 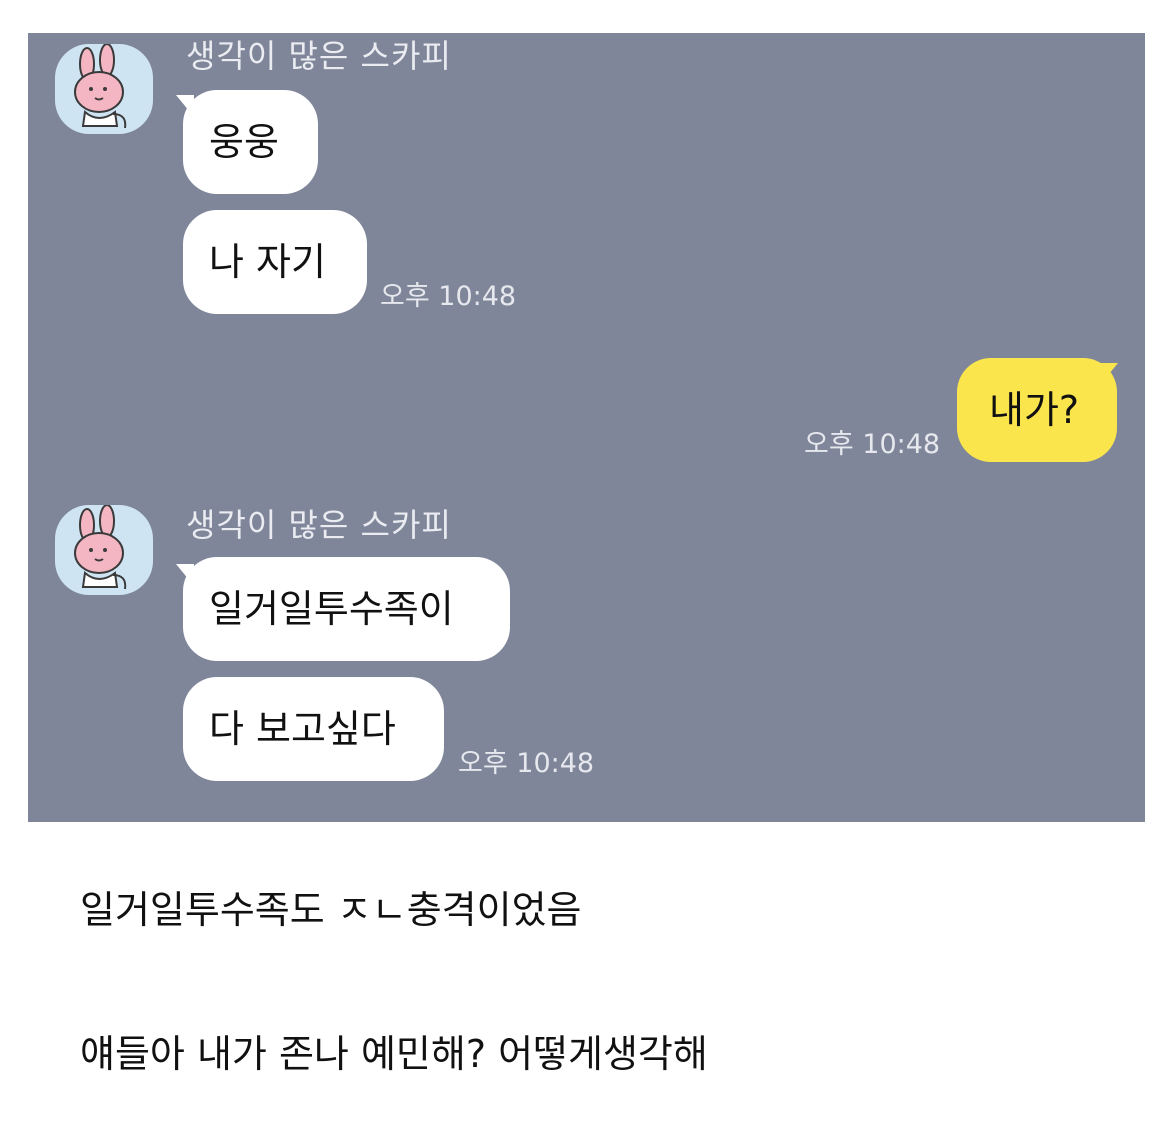 I want to click on my-message-bubble: 내가?, so click(x=1037, y=410).